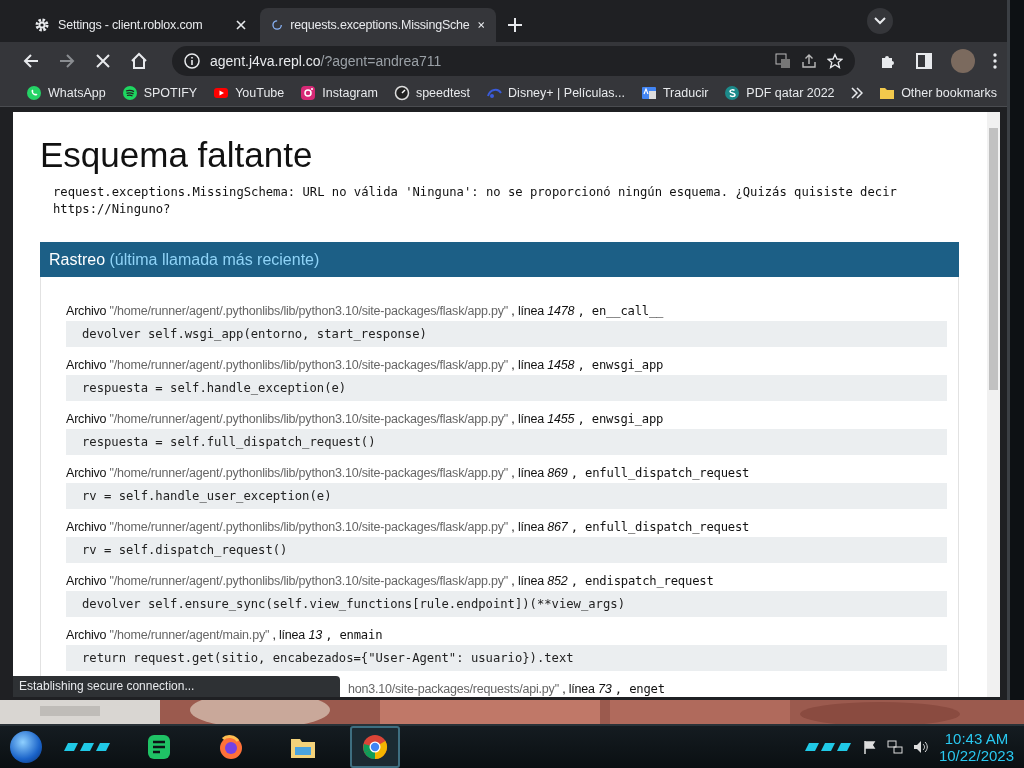  Describe the element at coordinates (835, 61) in the screenshot. I see `star-icon` at that location.